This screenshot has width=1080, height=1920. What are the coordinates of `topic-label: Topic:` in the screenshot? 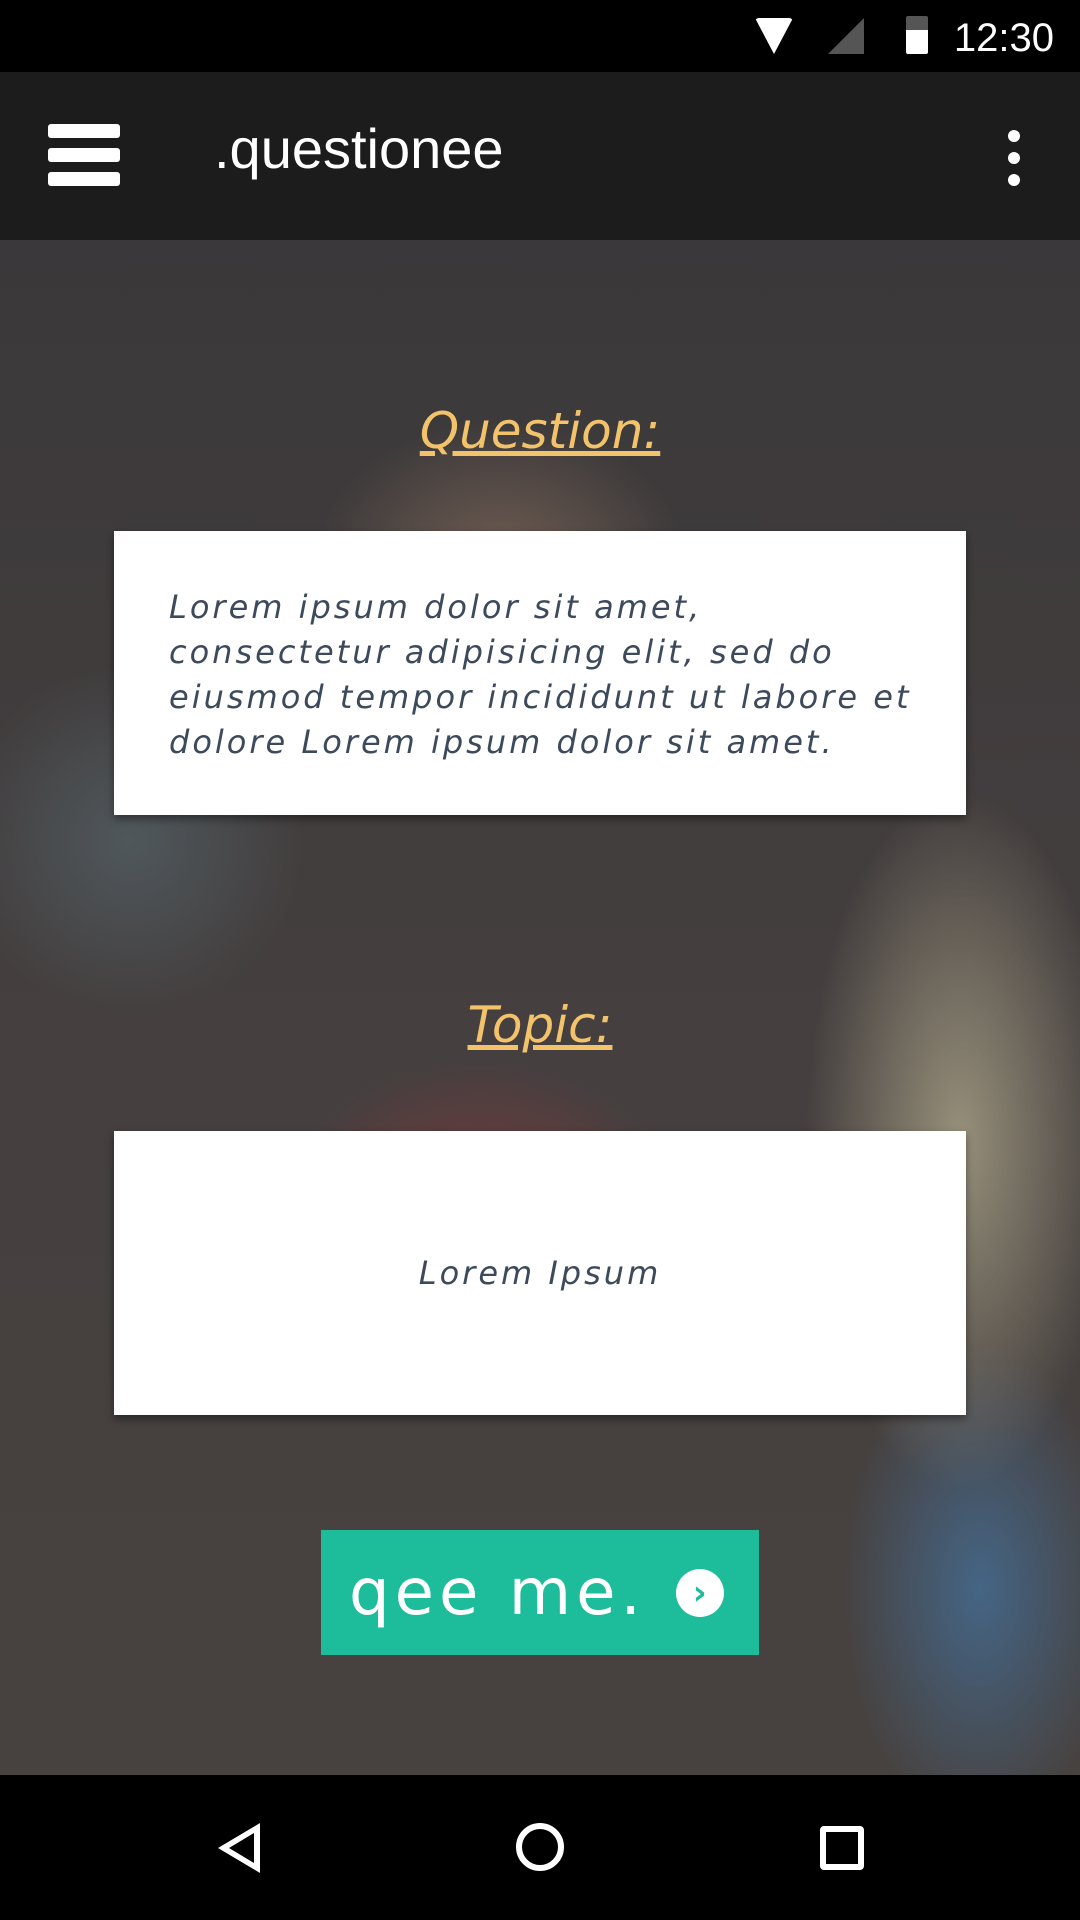 It's located at (540, 1025).